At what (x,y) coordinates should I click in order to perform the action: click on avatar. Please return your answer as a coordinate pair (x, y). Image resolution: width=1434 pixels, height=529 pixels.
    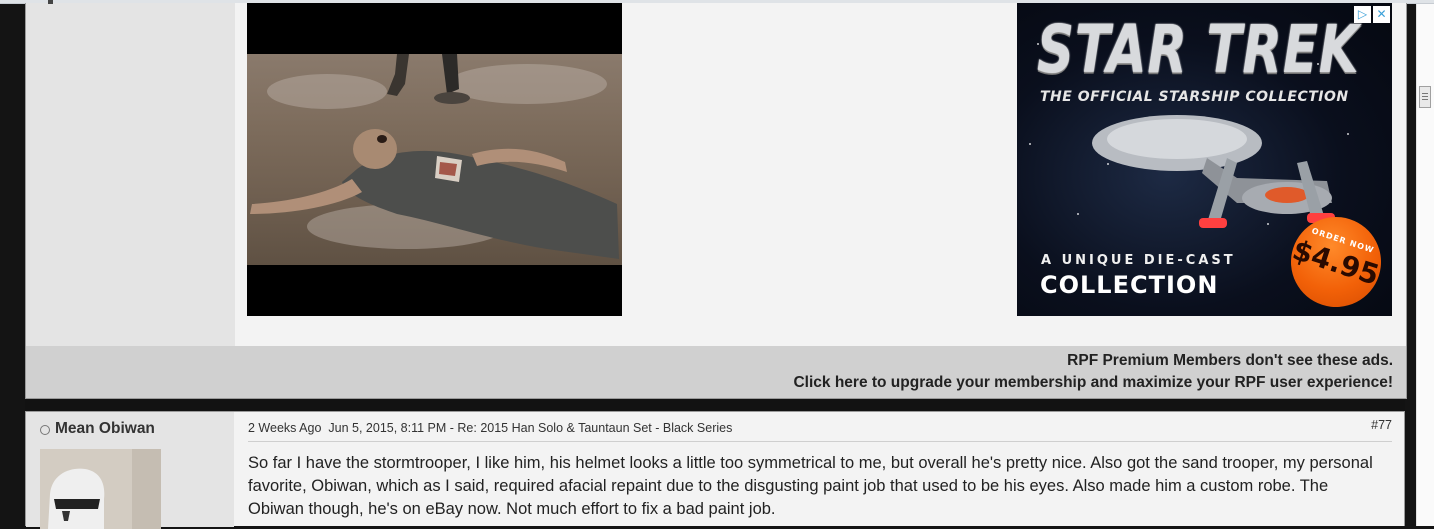
    Looking at the image, I should click on (100, 489).